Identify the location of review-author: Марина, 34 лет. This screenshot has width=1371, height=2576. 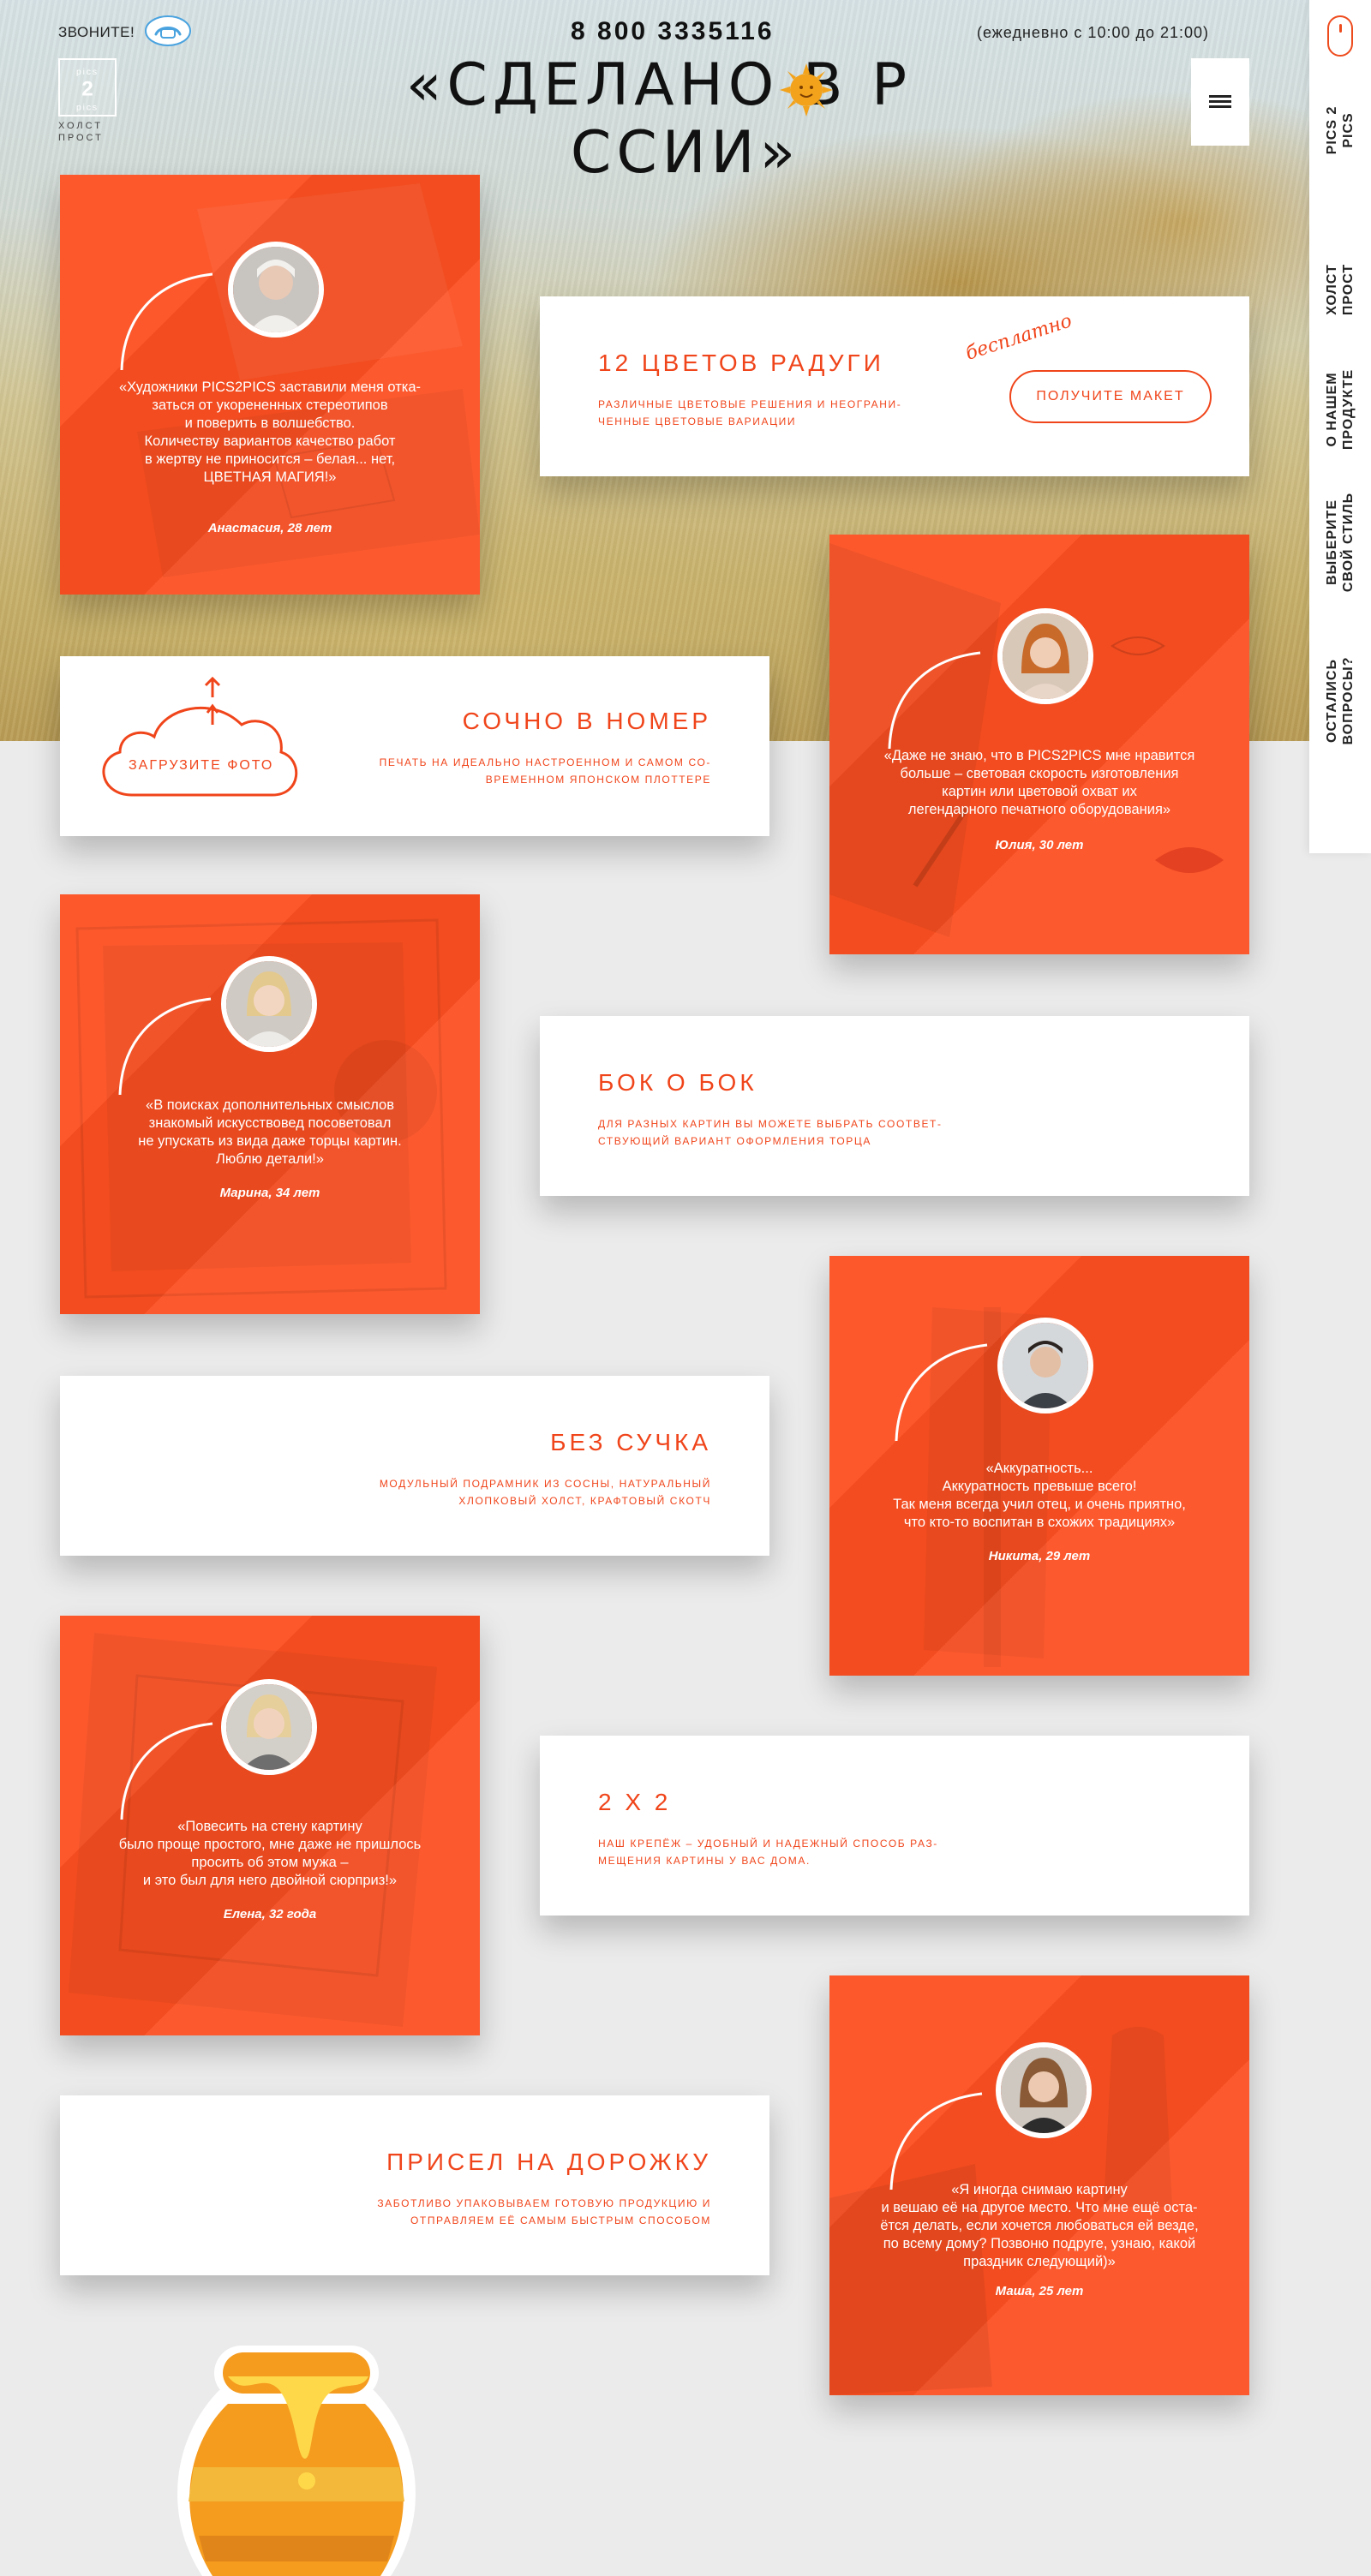
(270, 1193).